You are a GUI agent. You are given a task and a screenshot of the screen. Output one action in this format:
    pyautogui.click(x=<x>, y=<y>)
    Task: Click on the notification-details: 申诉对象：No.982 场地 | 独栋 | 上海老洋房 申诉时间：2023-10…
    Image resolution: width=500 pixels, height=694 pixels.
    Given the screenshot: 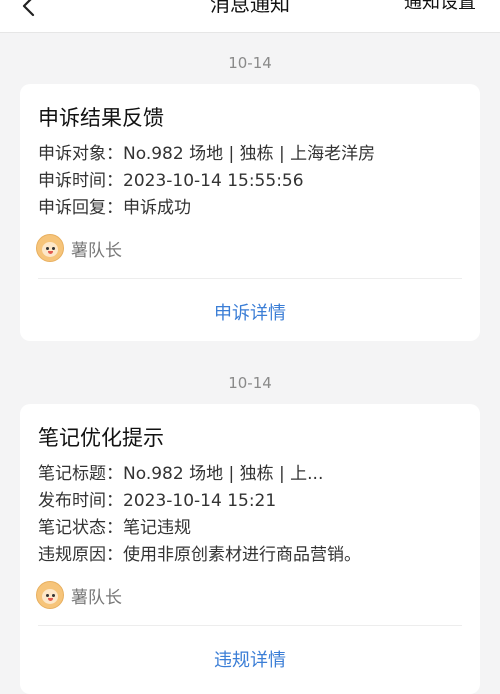 What is the action you would take?
    pyautogui.click(x=206, y=181)
    